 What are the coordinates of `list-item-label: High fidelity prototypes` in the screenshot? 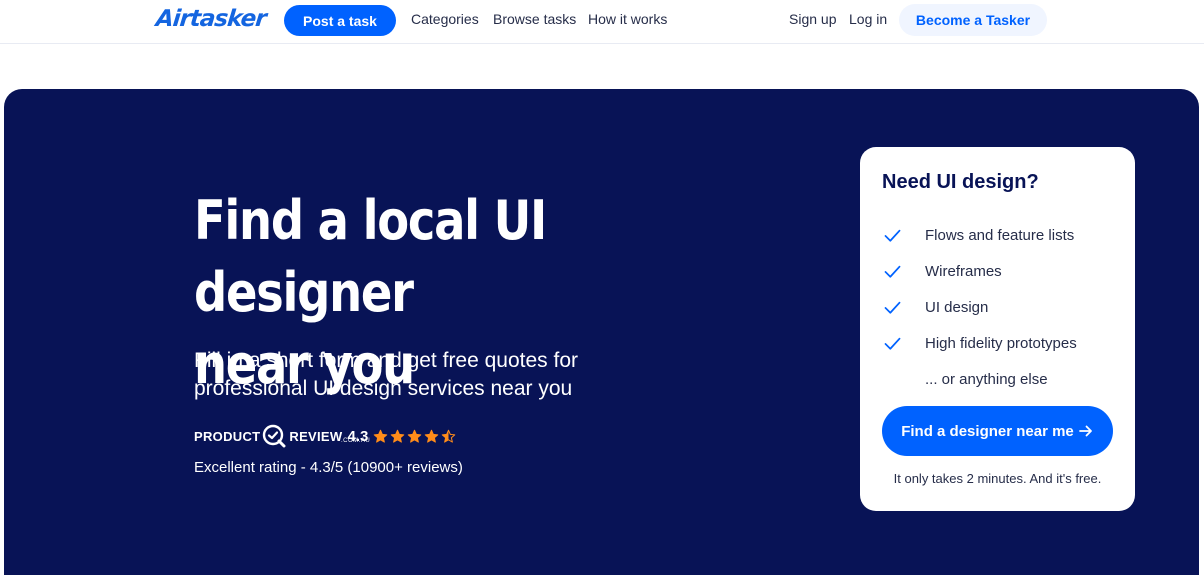 It's located at (1001, 343).